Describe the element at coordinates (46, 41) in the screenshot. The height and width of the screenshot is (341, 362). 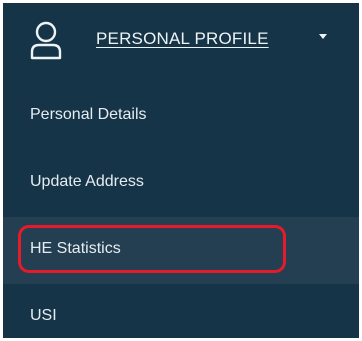
I see `user-icon` at that location.